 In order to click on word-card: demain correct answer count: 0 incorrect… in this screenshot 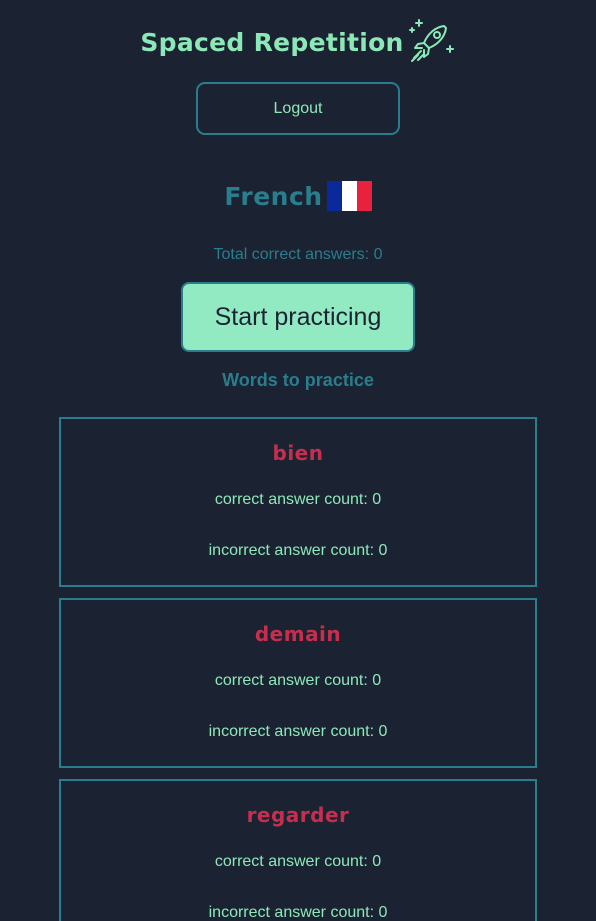, I will do `click(298, 683)`.